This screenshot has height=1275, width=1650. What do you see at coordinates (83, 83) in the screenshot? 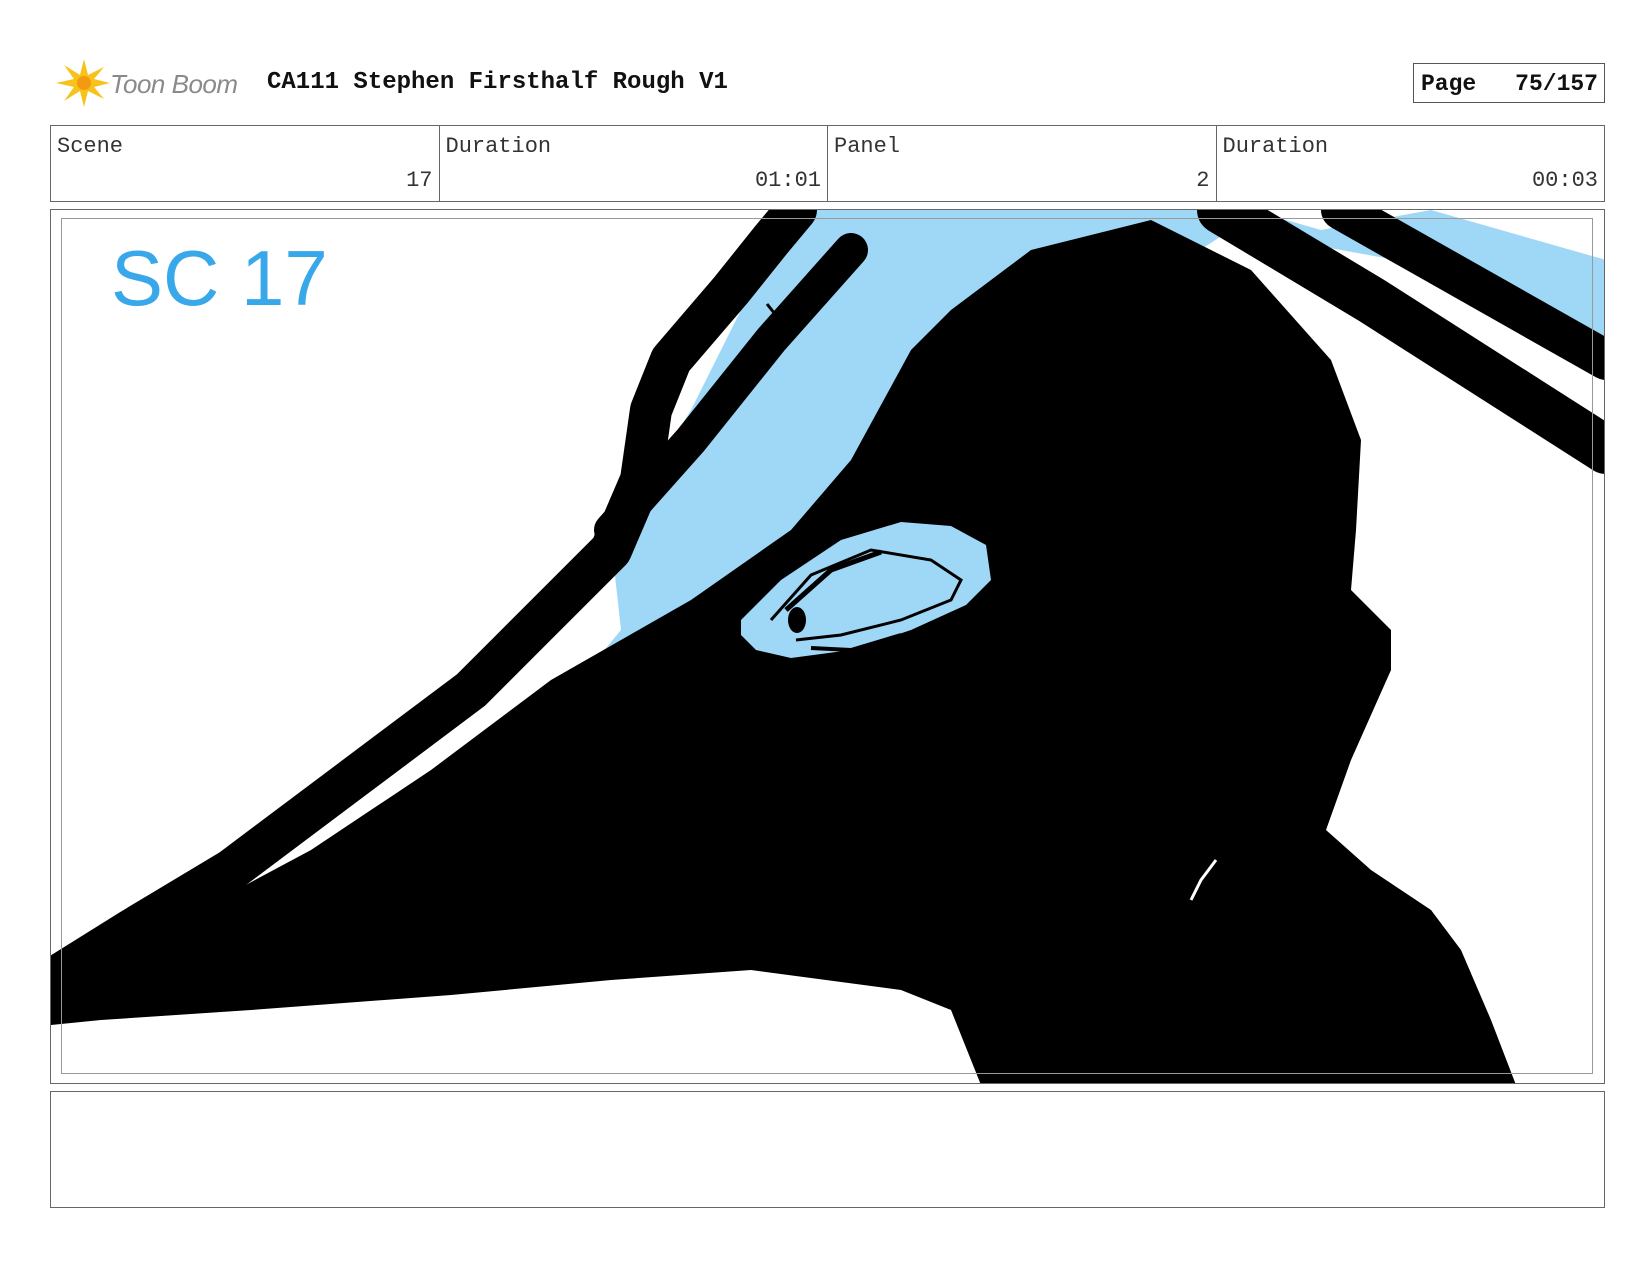
I see `starburst-logo-icon` at bounding box center [83, 83].